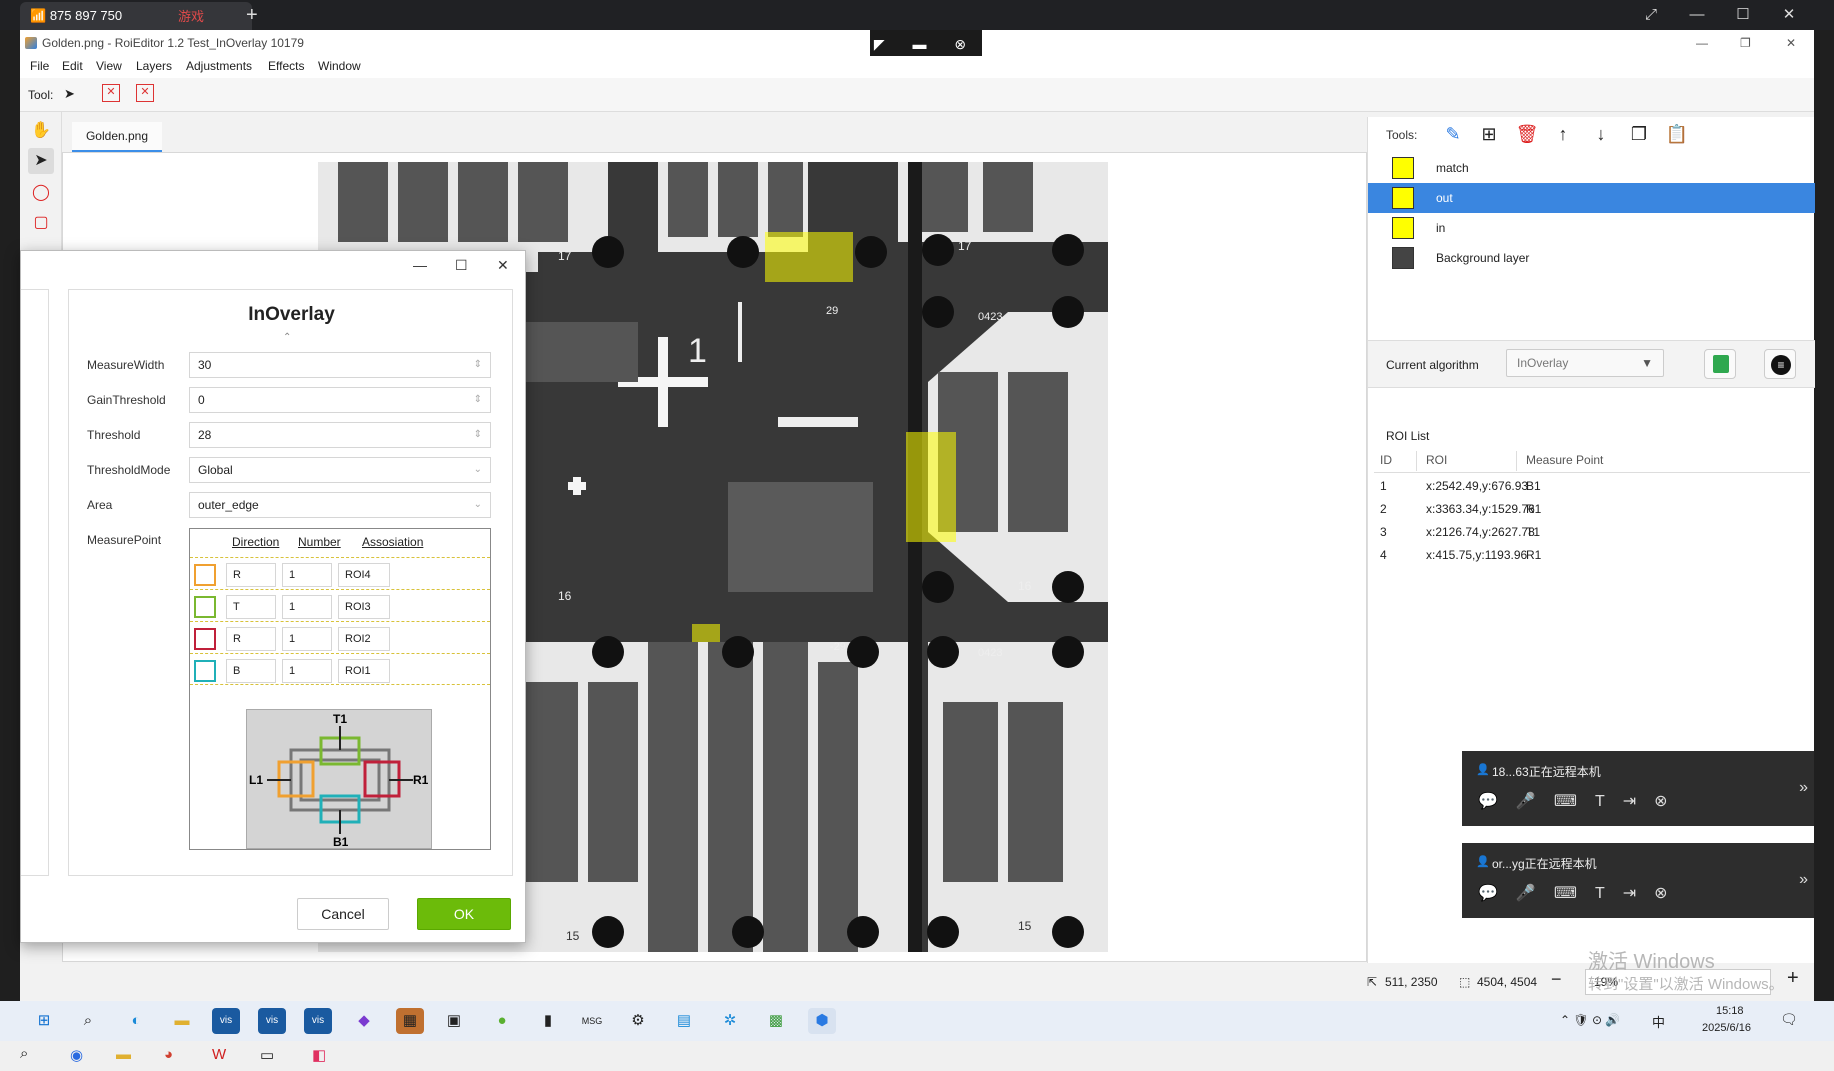  Describe the element at coordinates (340, 435) in the screenshot. I see `threshold-input: 28 ⇕` at that location.